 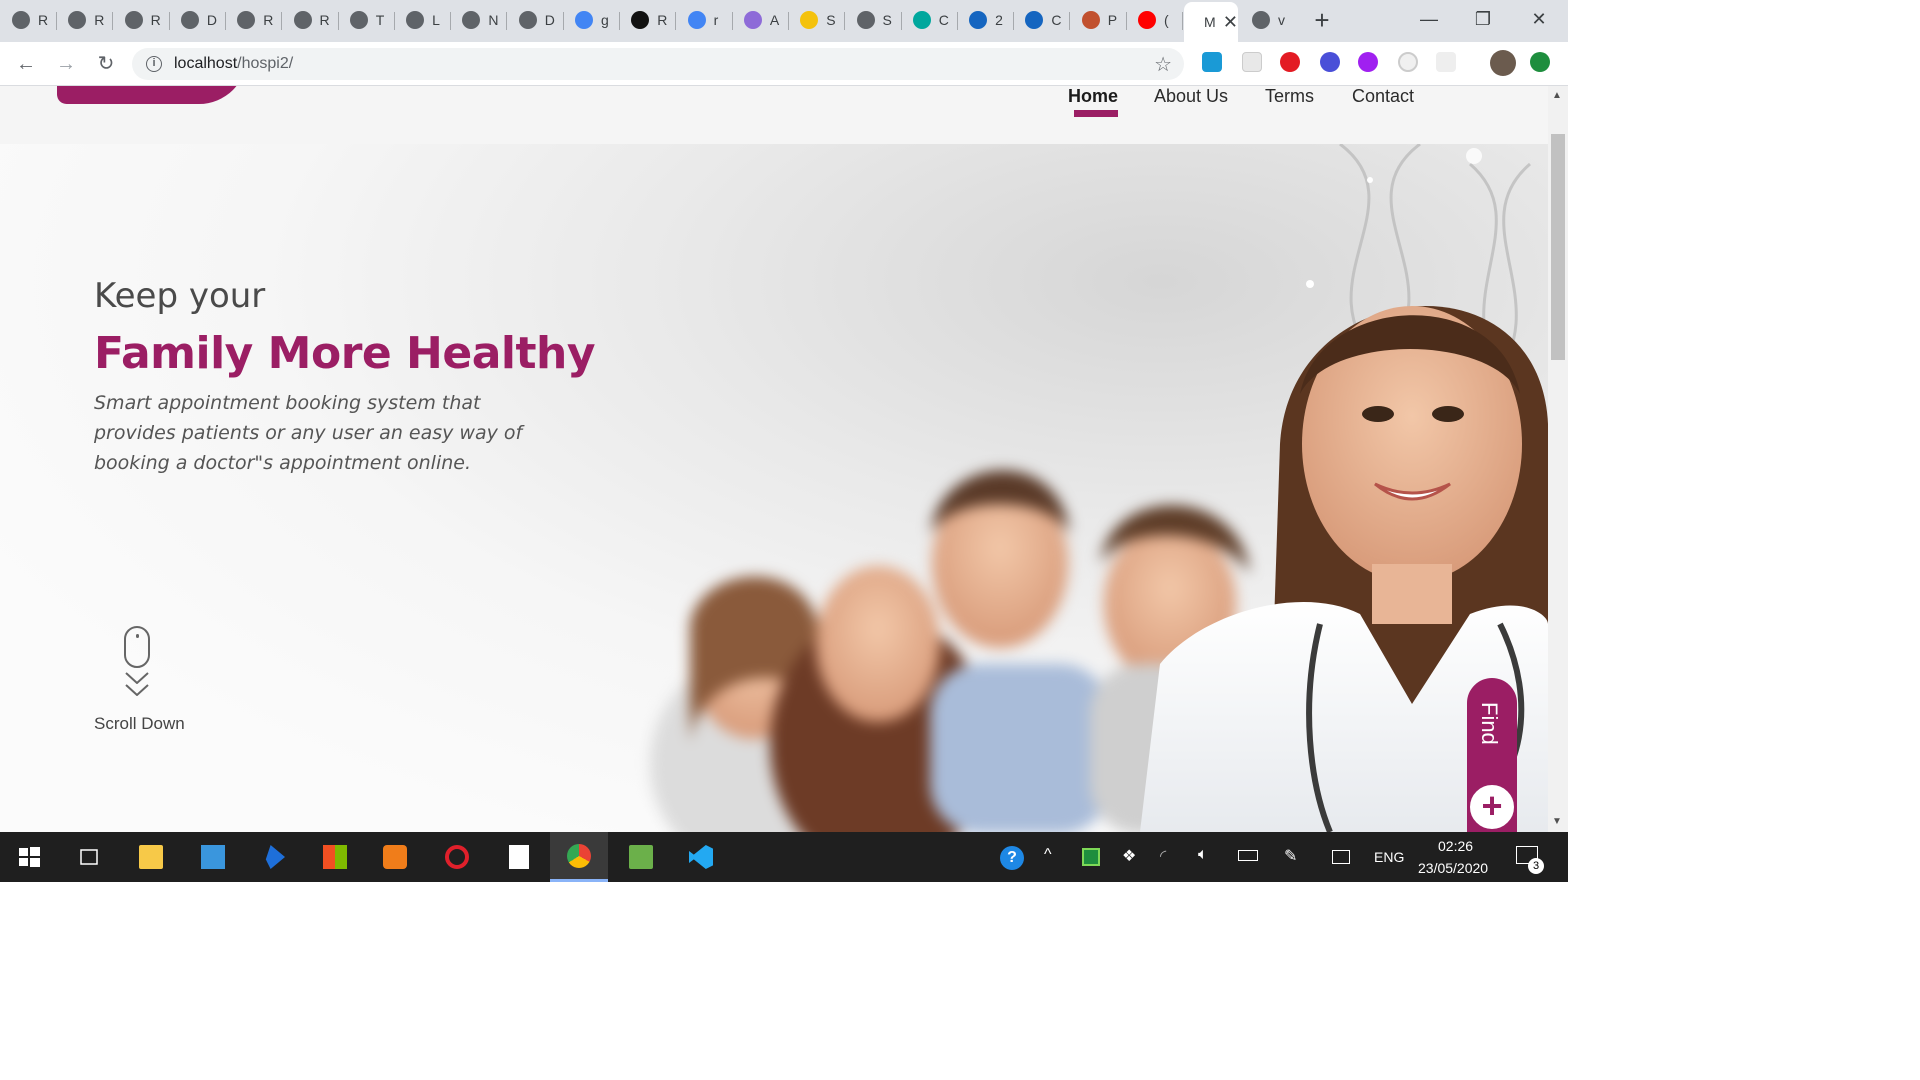 What do you see at coordinates (1453, 868) in the screenshot?
I see `clock-date: 23/05/2020` at bounding box center [1453, 868].